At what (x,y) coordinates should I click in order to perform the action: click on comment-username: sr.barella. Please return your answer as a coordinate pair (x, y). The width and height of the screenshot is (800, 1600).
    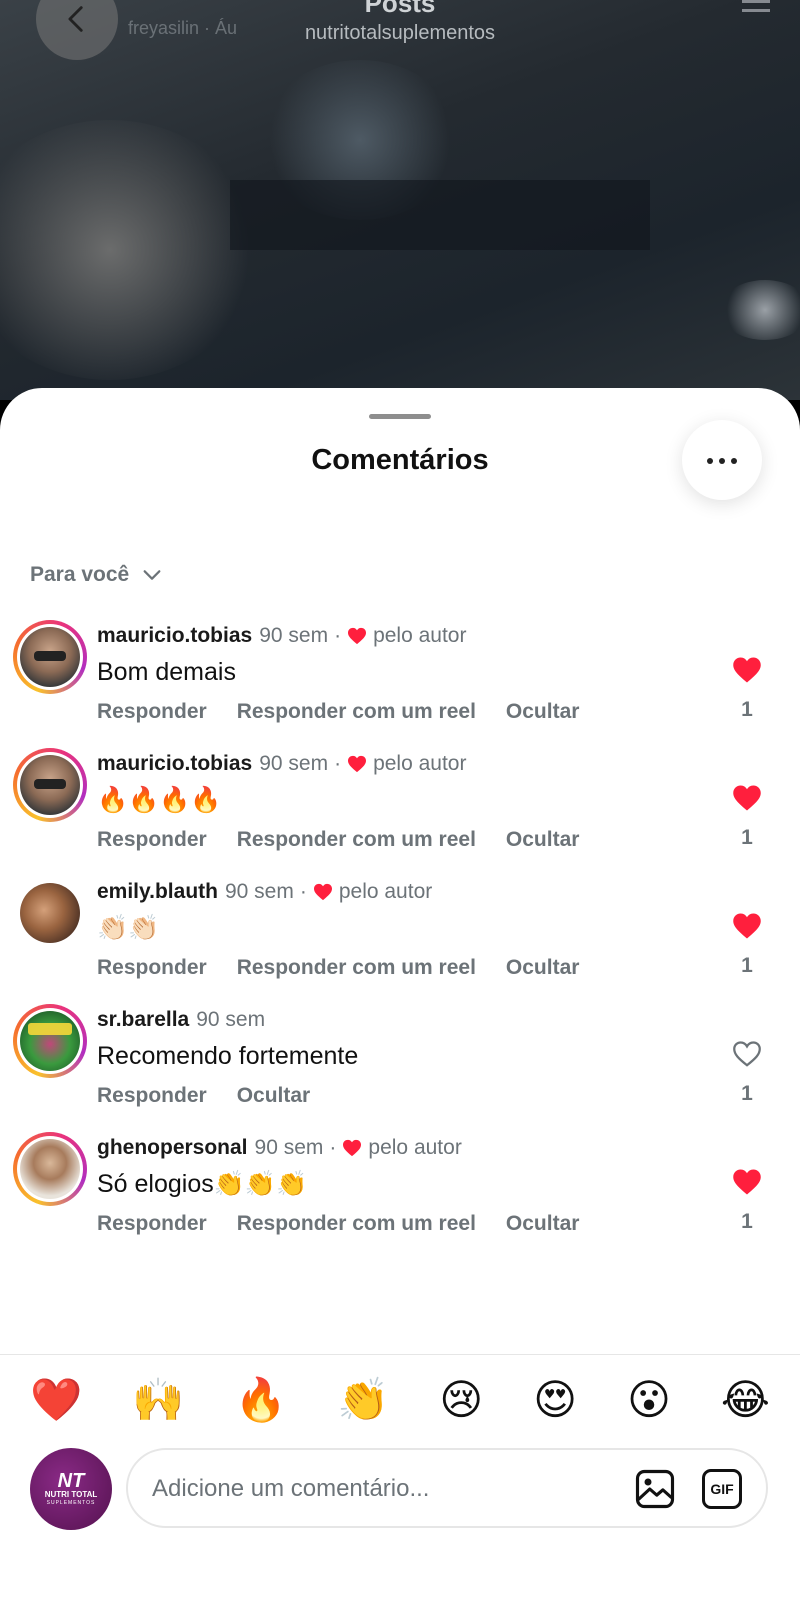
    Looking at the image, I should click on (143, 1020).